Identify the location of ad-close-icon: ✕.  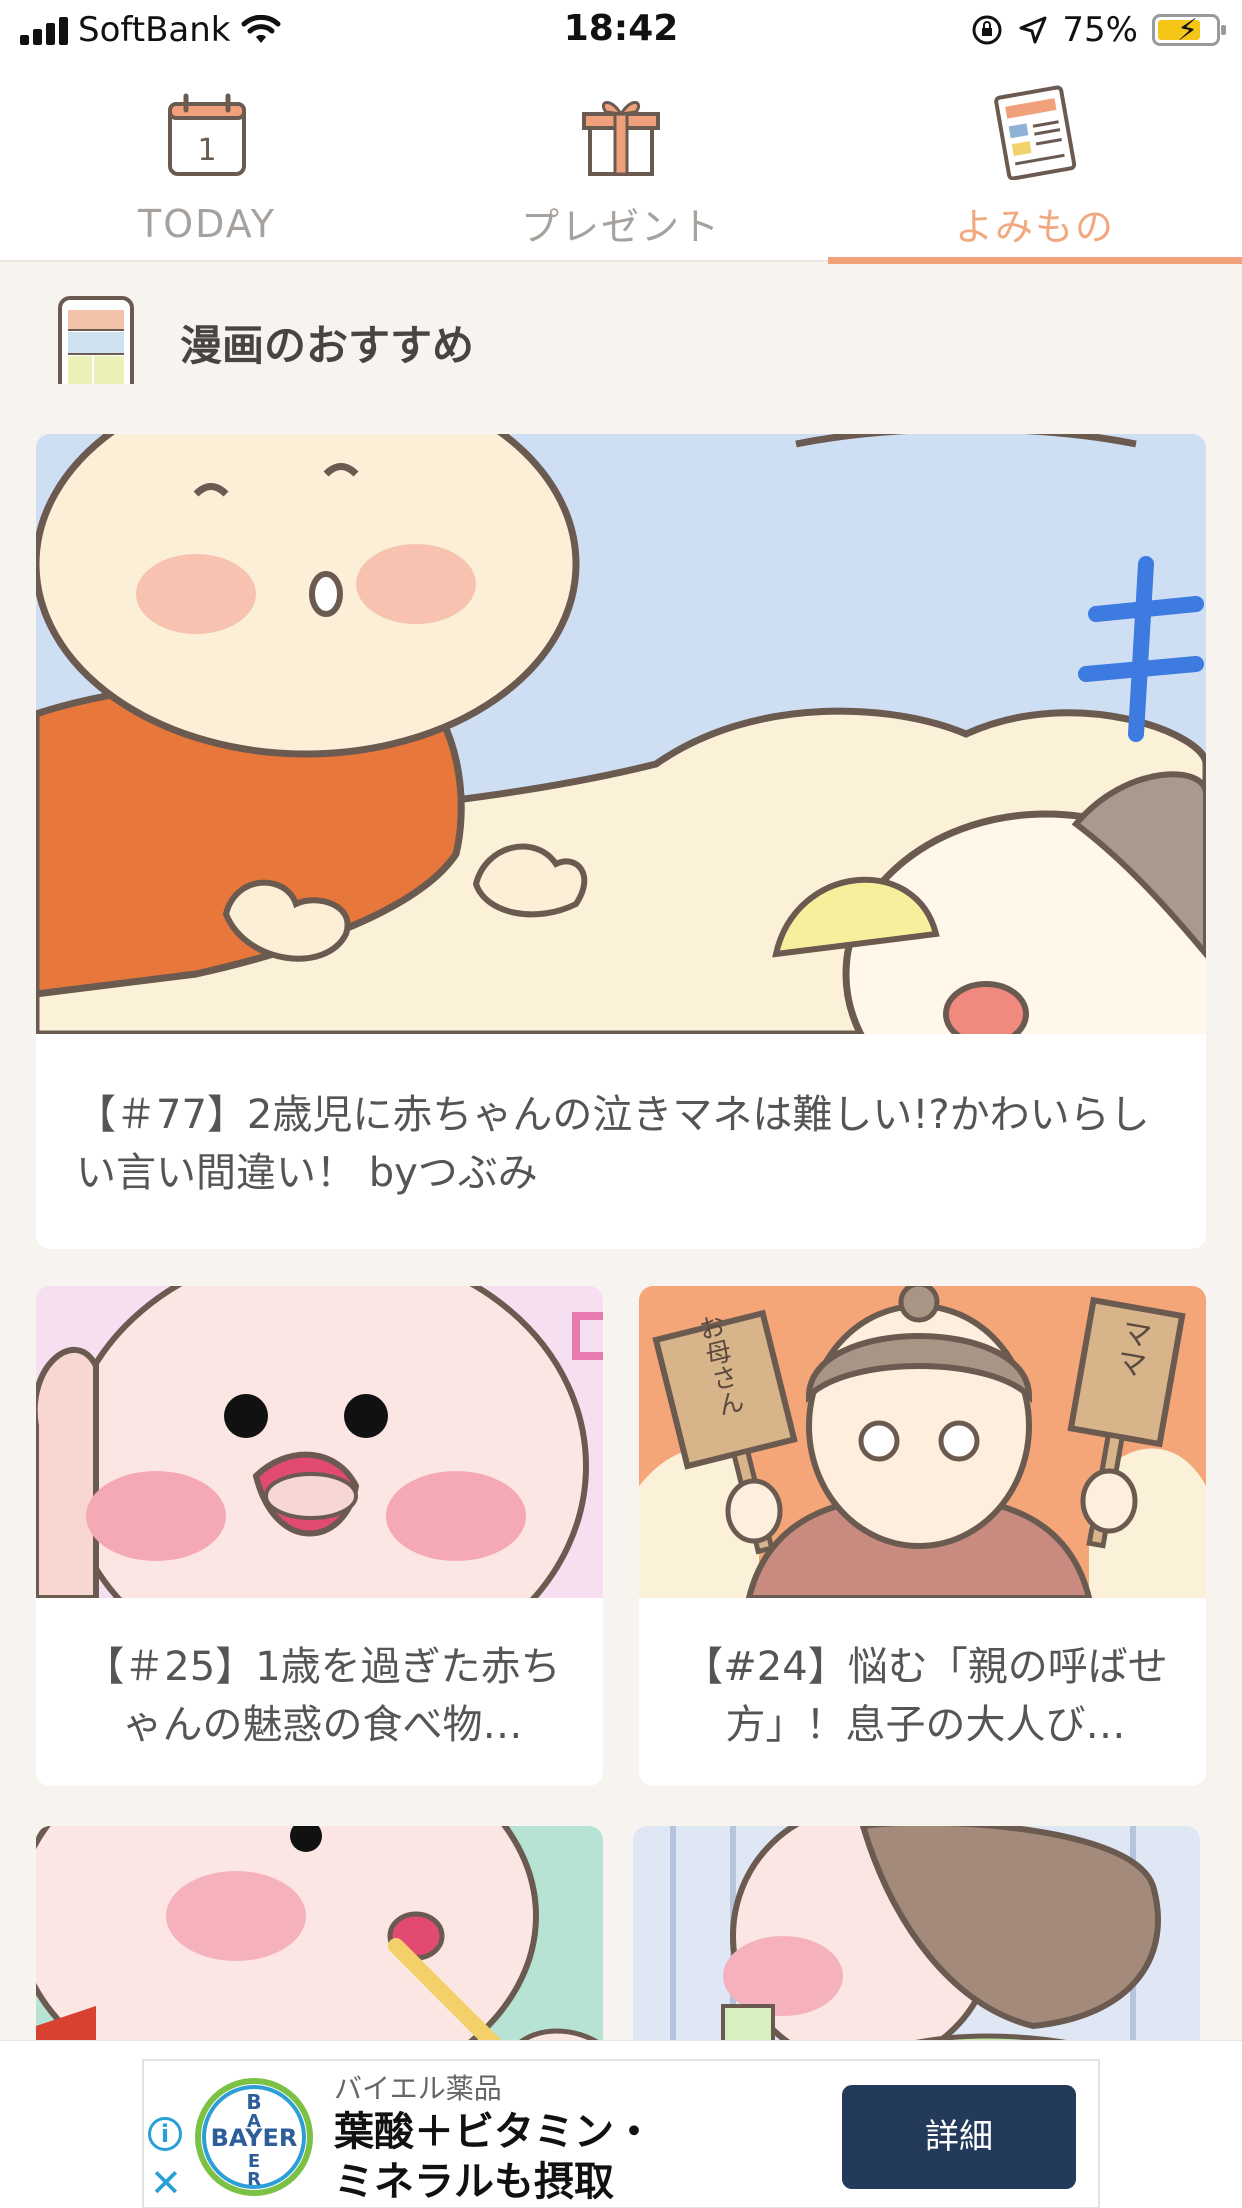
(166, 2183).